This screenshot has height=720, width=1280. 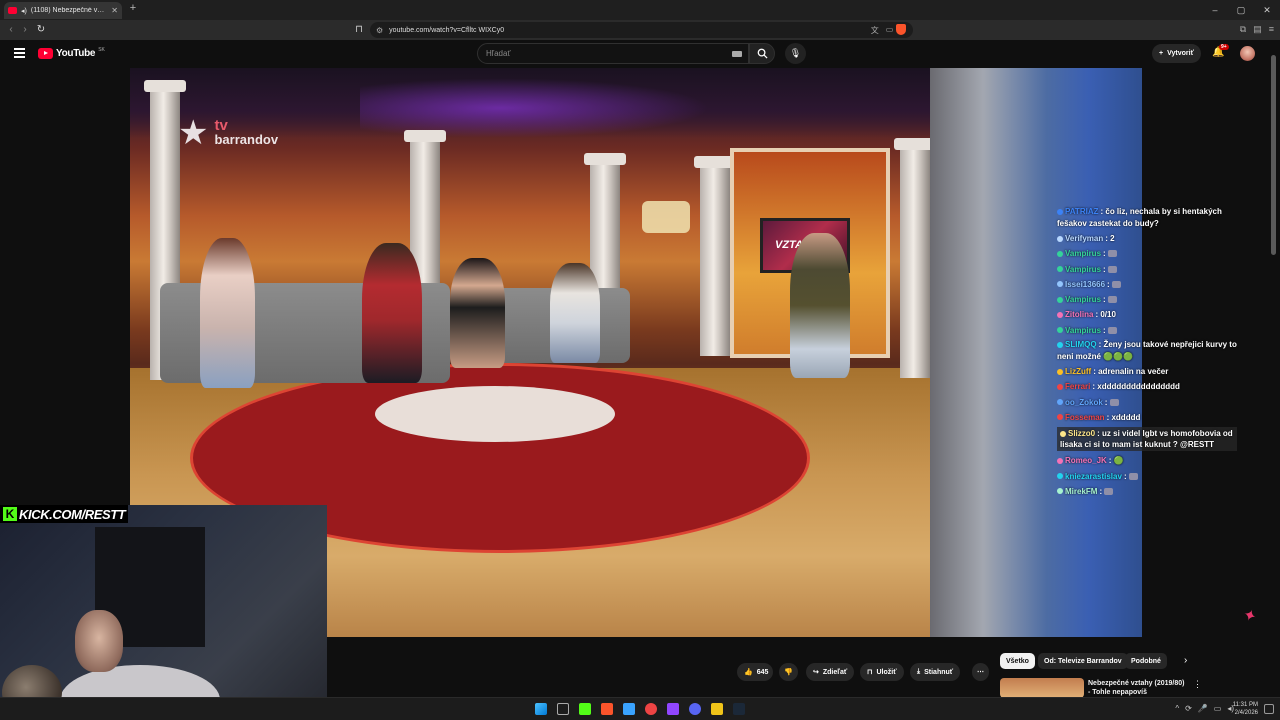 I want to click on kick-logo-icon: K, so click(x=10, y=514).